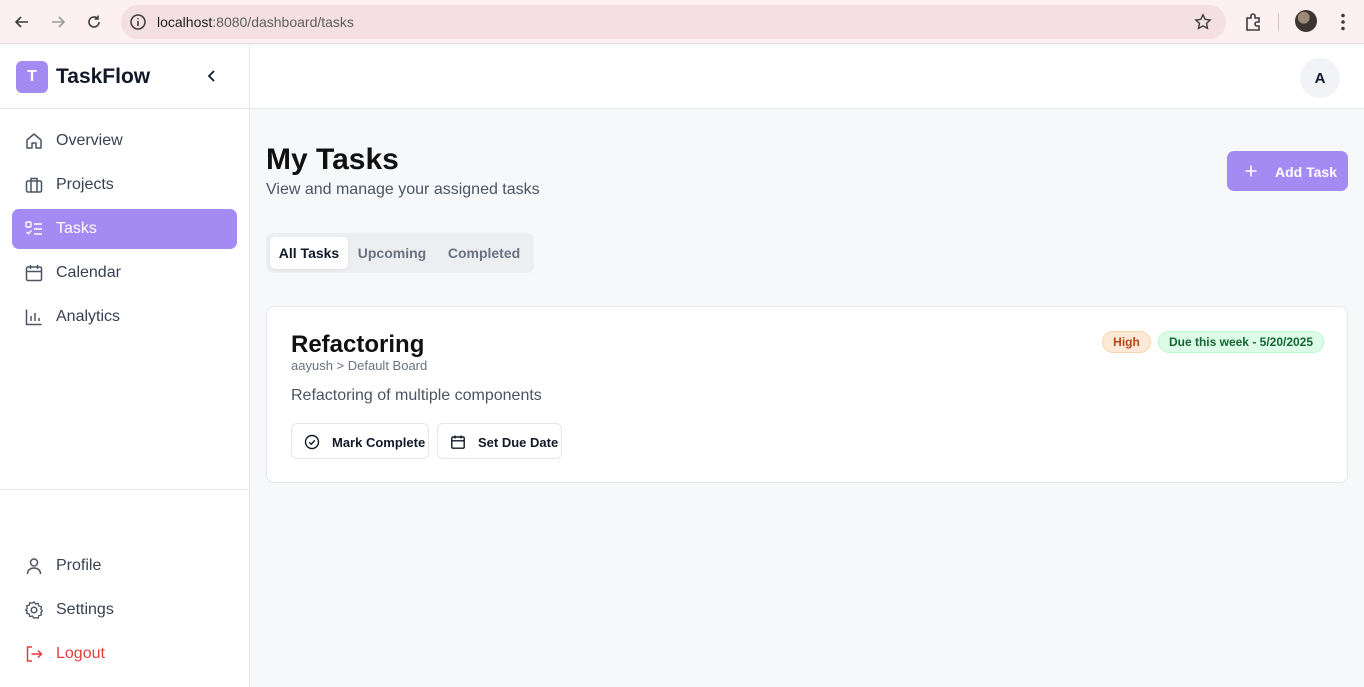 This screenshot has width=1364, height=687. I want to click on reload-icon, so click(94, 21).